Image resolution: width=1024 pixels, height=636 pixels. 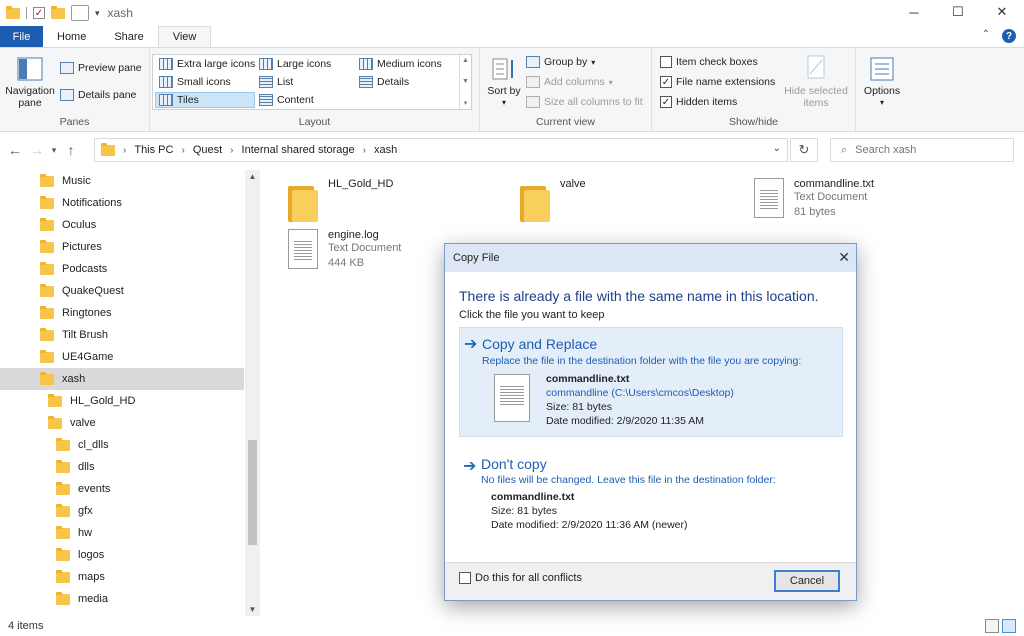 What do you see at coordinates (958, 12) in the screenshot?
I see `maximize-button: ☐` at bounding box center [958, 12].